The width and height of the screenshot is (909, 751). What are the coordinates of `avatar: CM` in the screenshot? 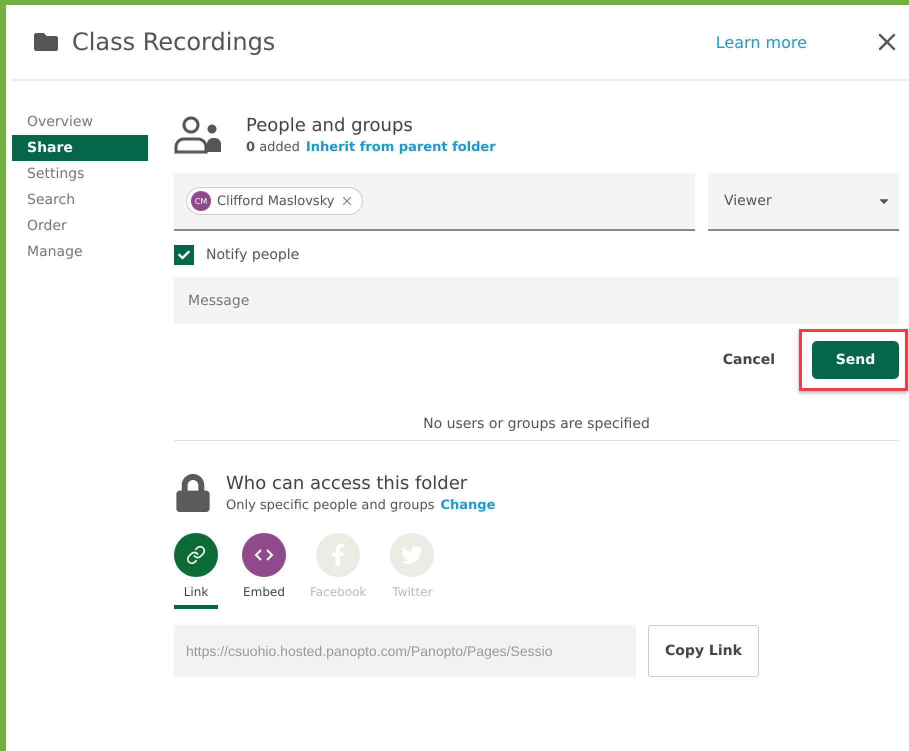 It's located at (201, 201).